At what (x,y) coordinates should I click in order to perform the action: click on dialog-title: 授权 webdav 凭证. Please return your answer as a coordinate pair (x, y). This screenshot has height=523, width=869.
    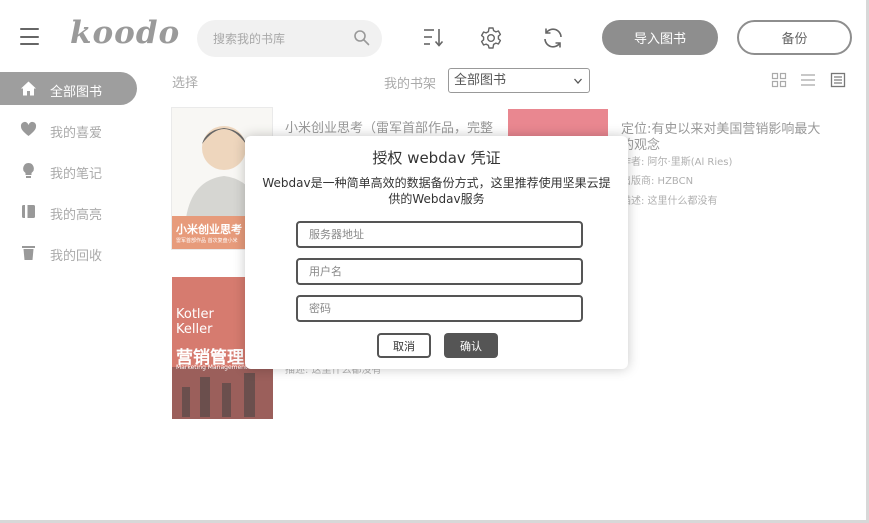
    Looking at the image, I should click on (436, 158).